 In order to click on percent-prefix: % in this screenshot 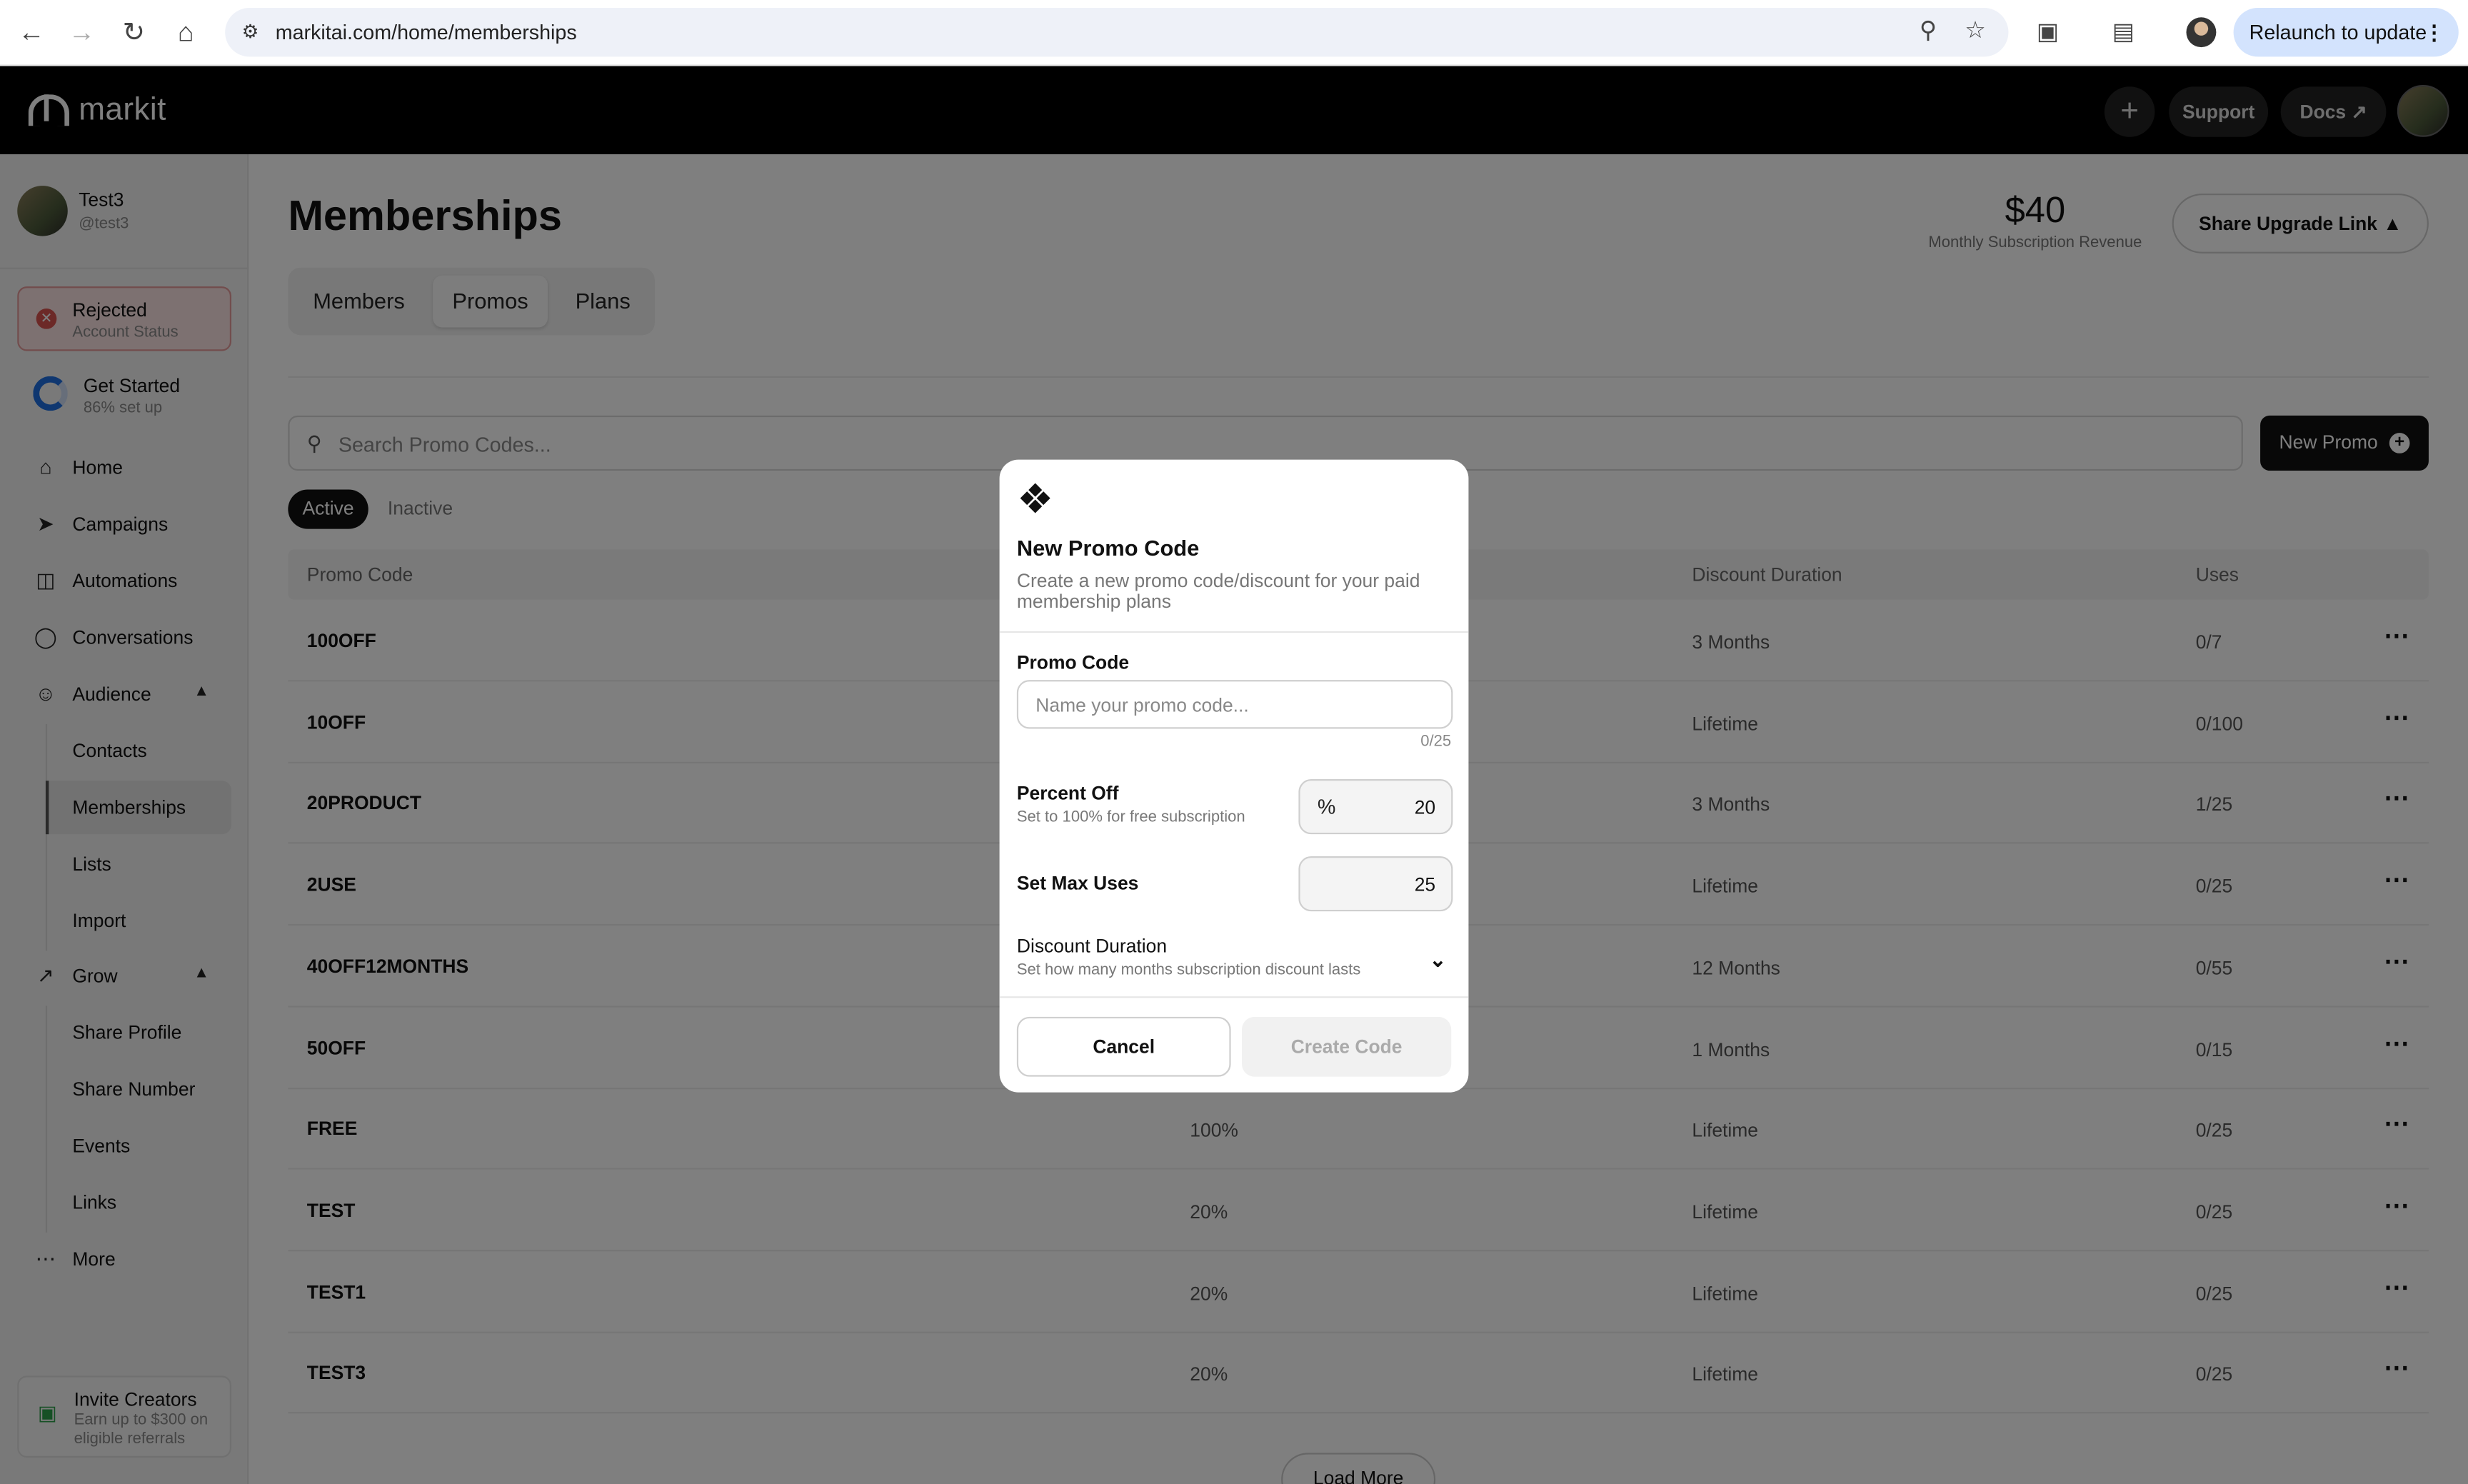, I will do `click(1326, 807)`.